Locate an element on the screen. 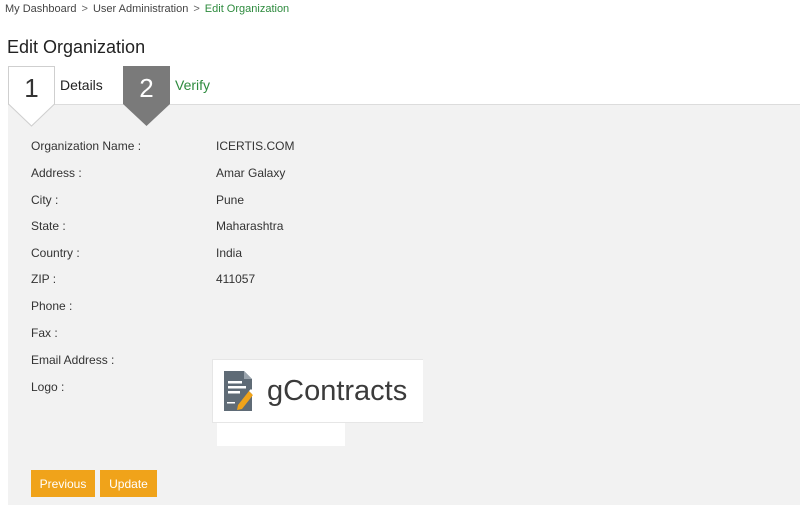 The image size is (800, 505). previous-button: Previous is located at coordinates (63, 483).